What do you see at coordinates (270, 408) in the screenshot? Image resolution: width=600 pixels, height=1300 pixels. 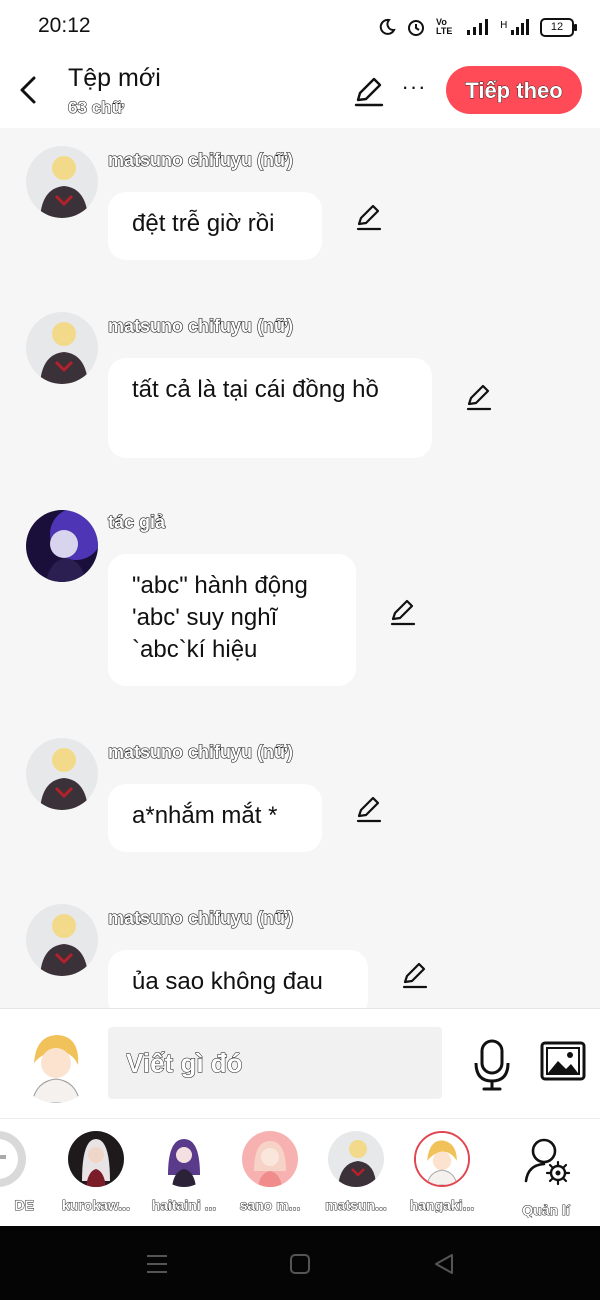 I see `message-bubble: tất cả là tại cái đồng hồ` at bounding box center [270, 408].